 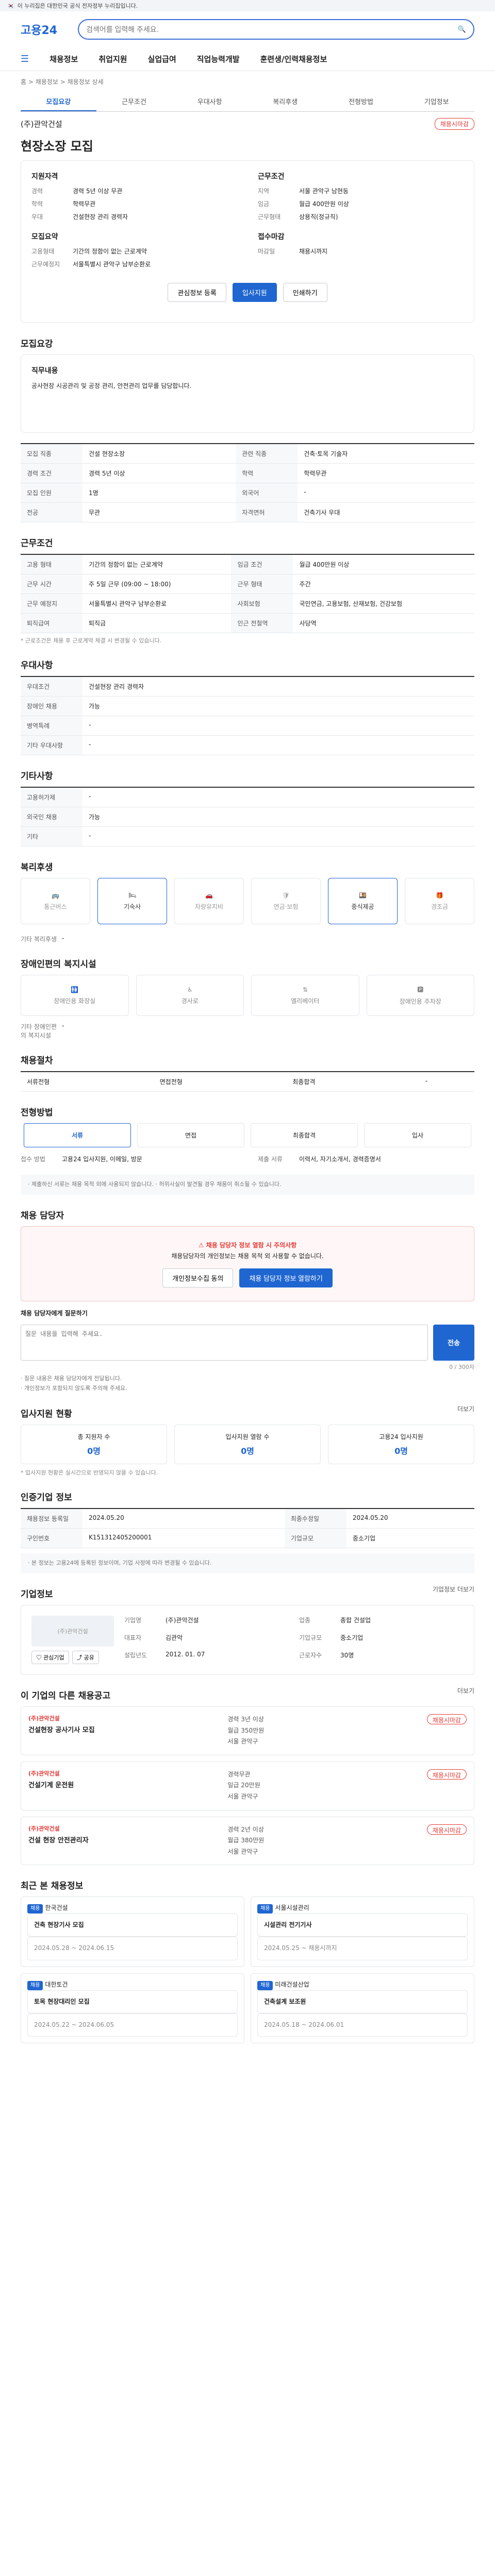 I want to click on search-bar: 🔍, so click(x=276, y=29).